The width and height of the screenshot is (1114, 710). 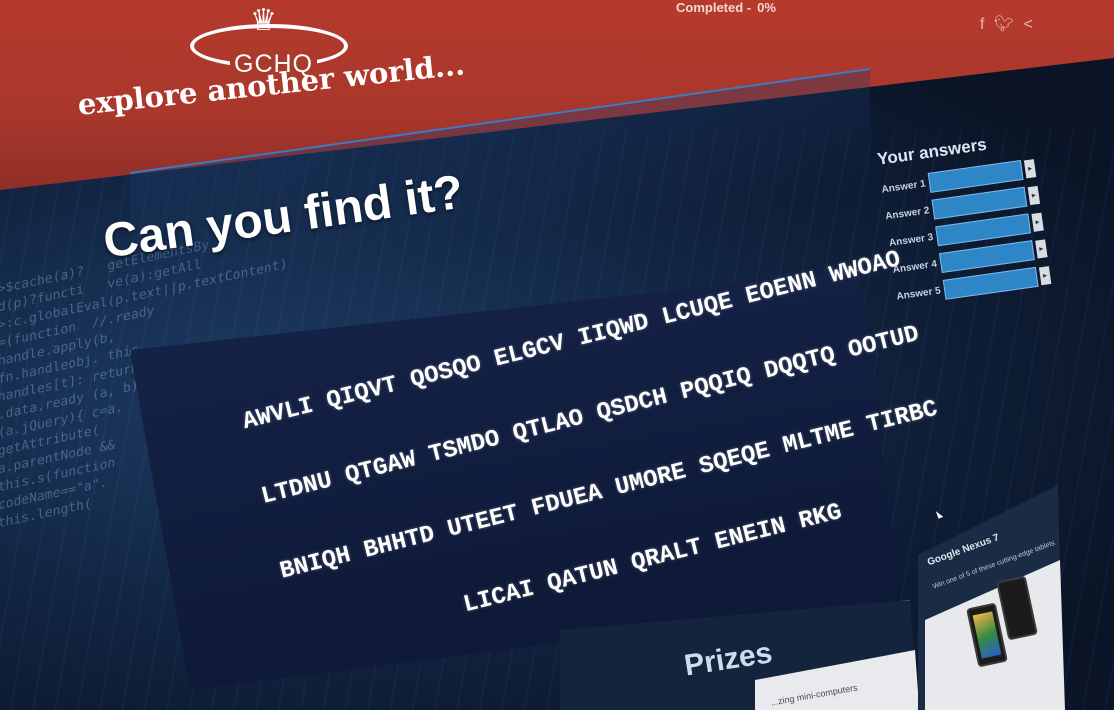 What do you see at coordinates (911, 240) in the screenshot?
I see `answer-label: Answer 3` at bounding box center [911, 240].